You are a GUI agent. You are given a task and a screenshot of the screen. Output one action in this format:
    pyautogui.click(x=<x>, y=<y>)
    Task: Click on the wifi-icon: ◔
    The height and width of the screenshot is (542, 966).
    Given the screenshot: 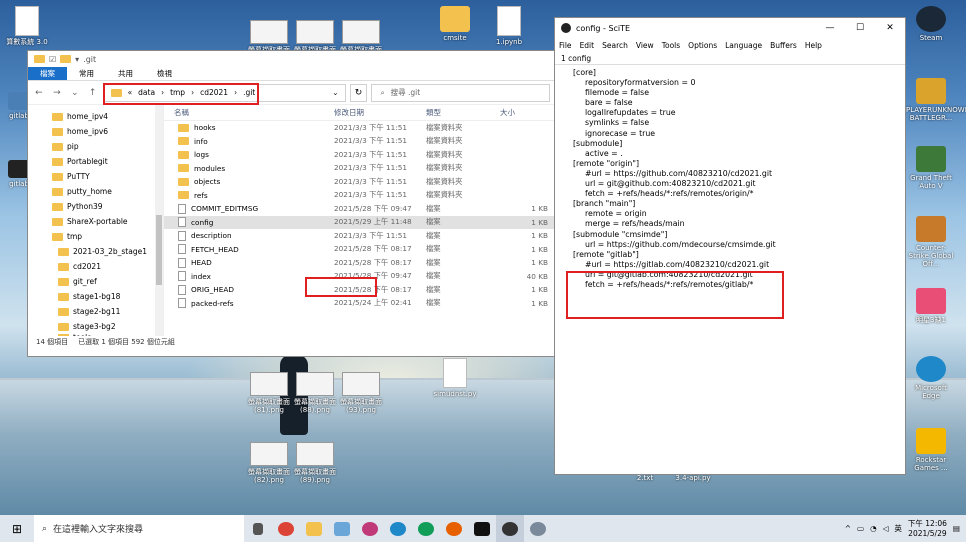 What is the action you would take?
    pyautogui.click(x=873, y=528)
    